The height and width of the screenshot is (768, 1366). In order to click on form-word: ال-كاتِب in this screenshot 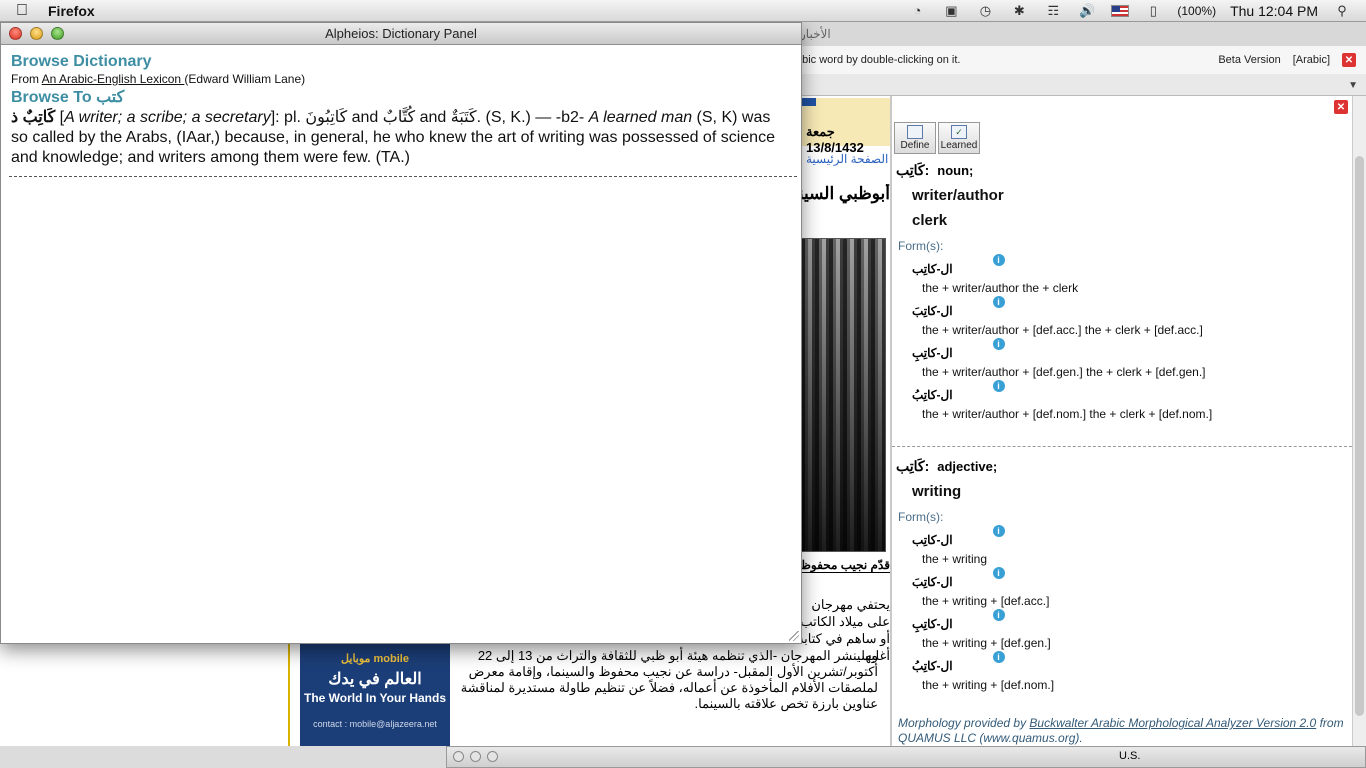, I will do `click(932, 540)`.